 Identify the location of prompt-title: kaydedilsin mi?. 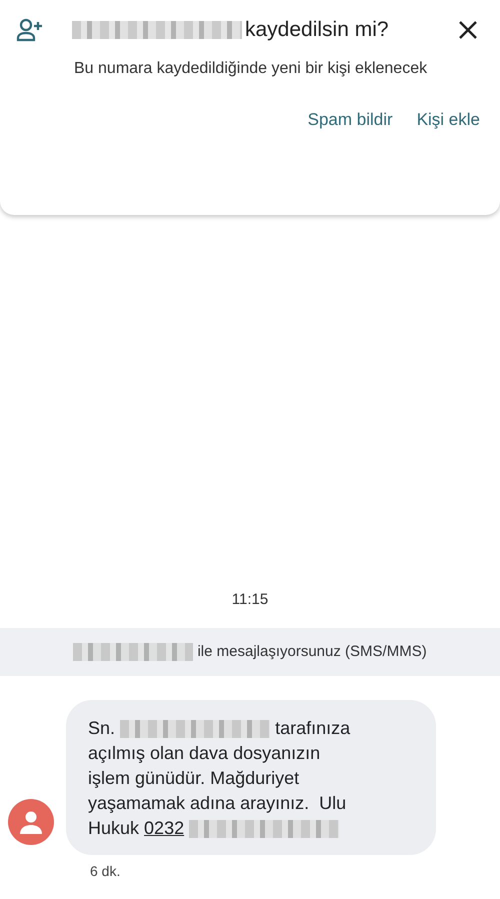
(317, 30).